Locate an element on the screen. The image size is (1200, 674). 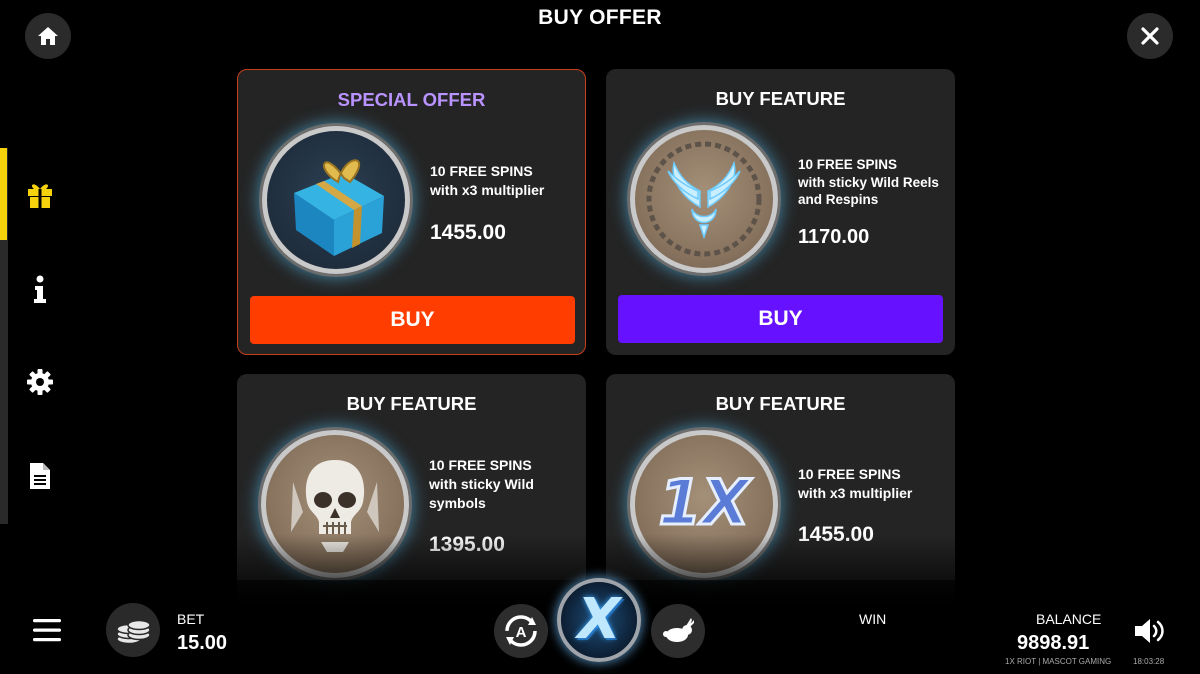
clock: 18:03:28 is located at coordinates (1149, 661).